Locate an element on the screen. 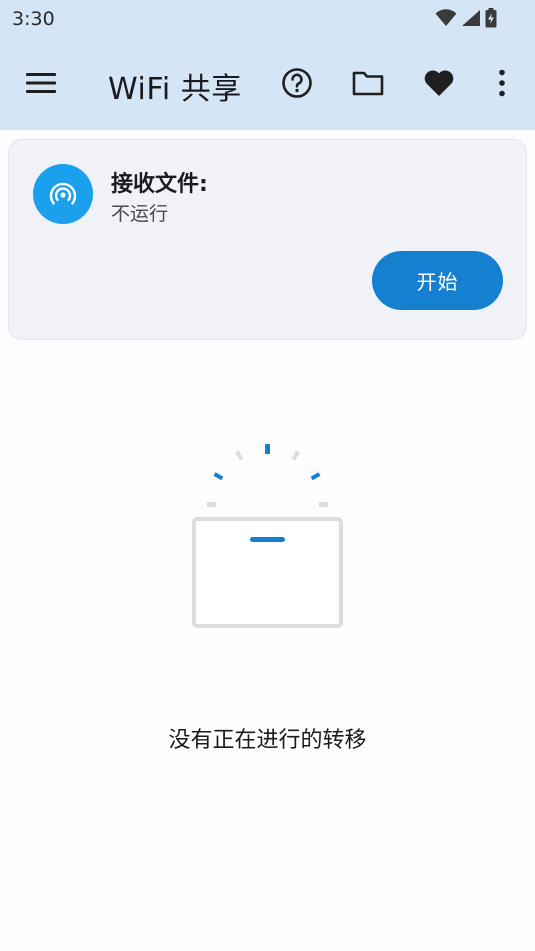  more-vert-icon is located at coordinates (502, 83).